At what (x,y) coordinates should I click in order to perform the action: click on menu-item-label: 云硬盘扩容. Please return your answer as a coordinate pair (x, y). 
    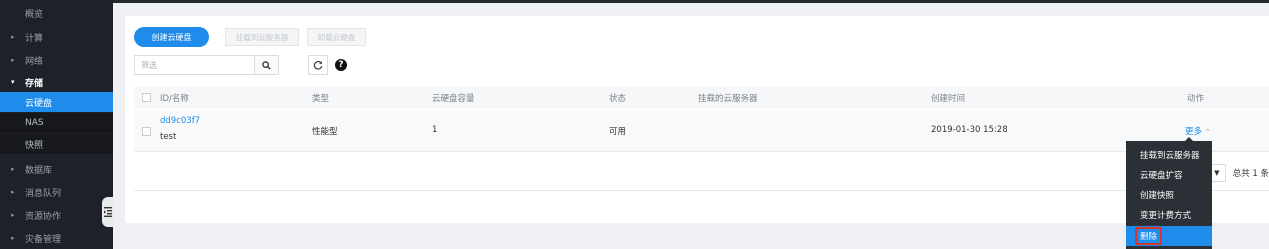
    Looking at the image, I should click on (1161, 176).